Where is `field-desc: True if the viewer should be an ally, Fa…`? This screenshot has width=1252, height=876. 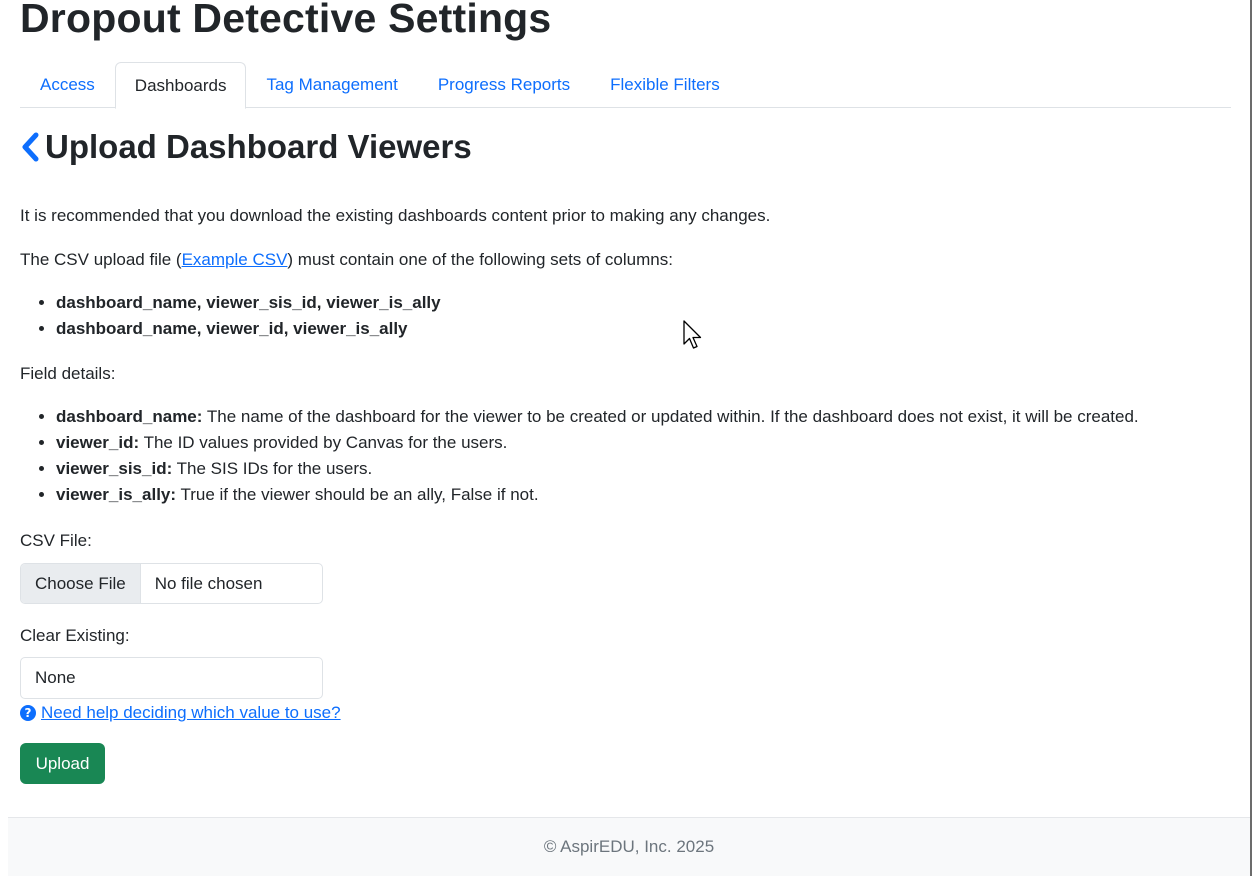
field-desc: True if the viewer should be an ally, Fa… is located at coordinates (357, 494).